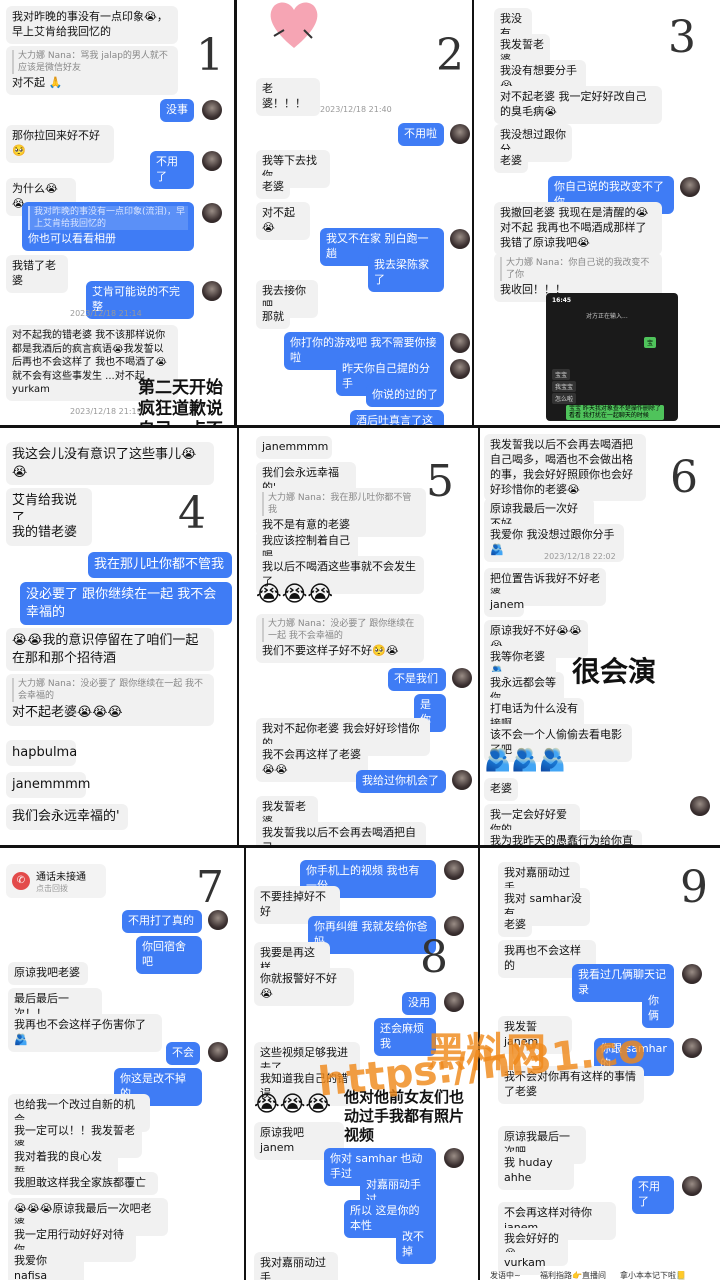 The image size is (720, 1280). What do you see at coordinates (160, 565) in the screenshot?
I see `message-sent: 我在那儿吐你都不管我` at bounding box center [160, 565].